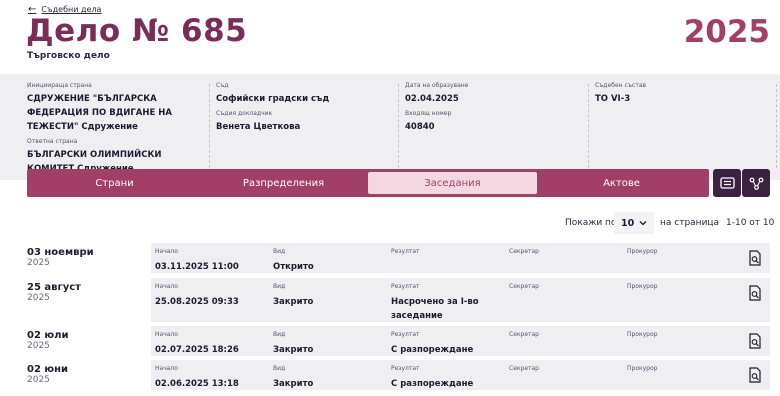 The image size is (780, 396). I want to click on page-size-select: 10, so click(634, 223).